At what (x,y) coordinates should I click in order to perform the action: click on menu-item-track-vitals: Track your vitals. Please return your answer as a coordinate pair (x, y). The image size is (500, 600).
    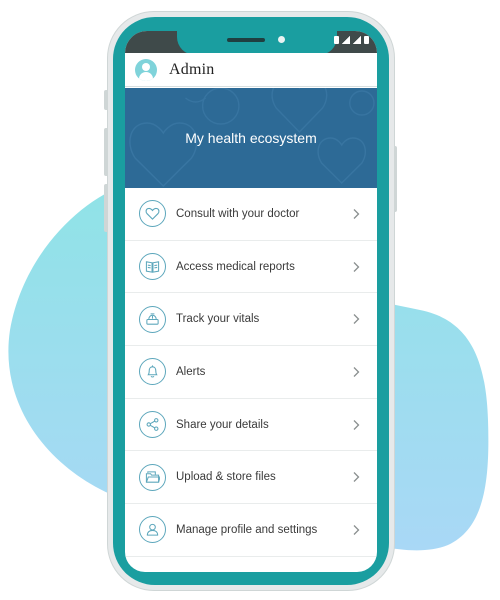
    Looking at the image, I should click on (251, 320).